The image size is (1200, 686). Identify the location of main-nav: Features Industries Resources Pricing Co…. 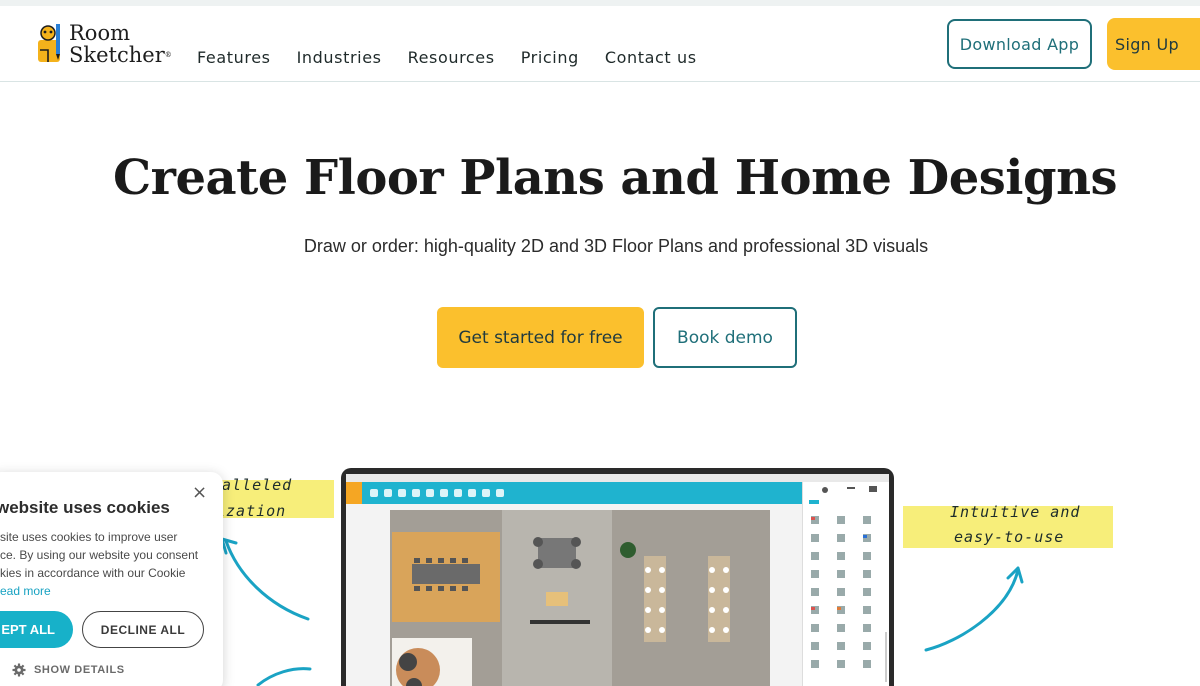
(447, 57).